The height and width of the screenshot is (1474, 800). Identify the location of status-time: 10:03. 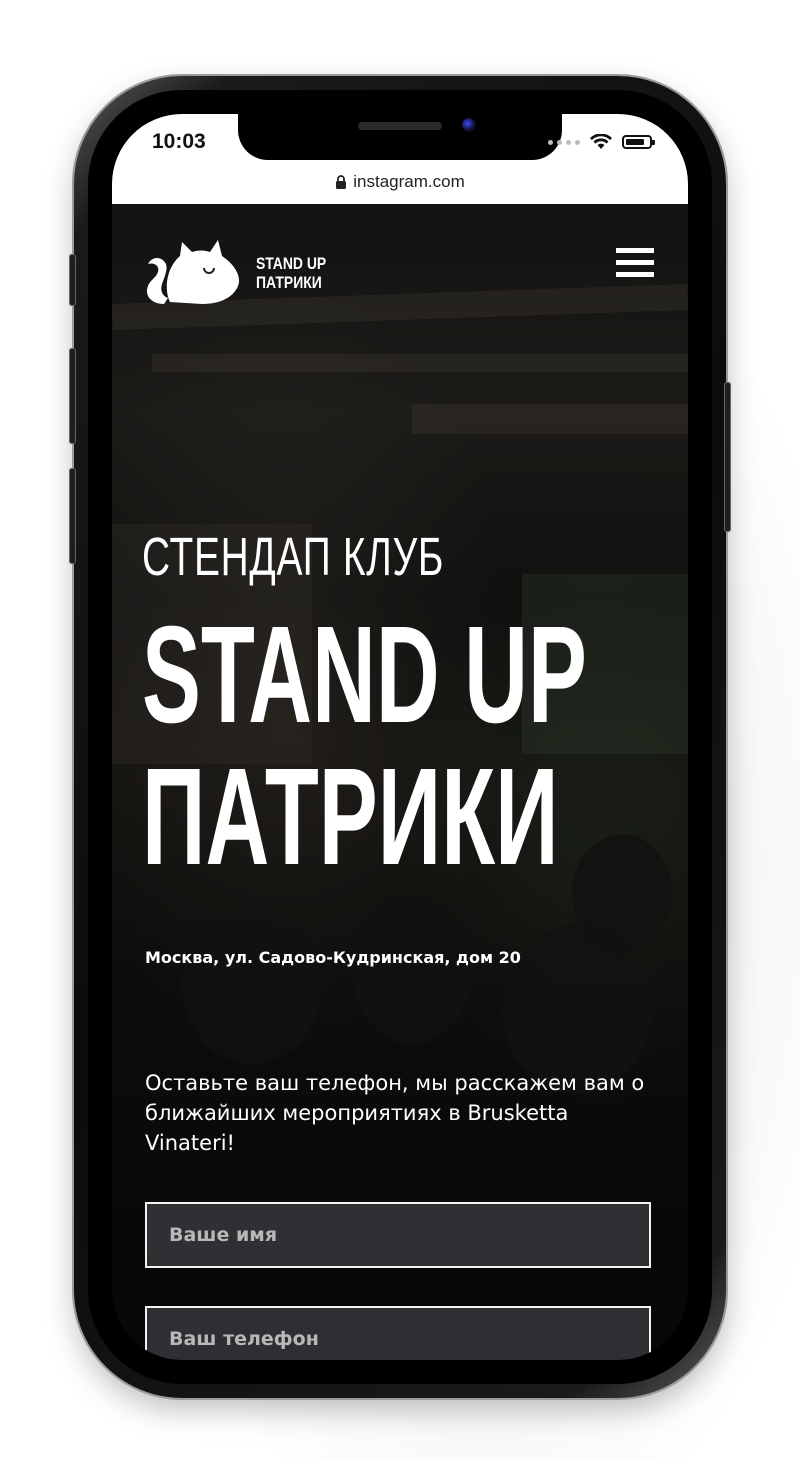
(179, 141).